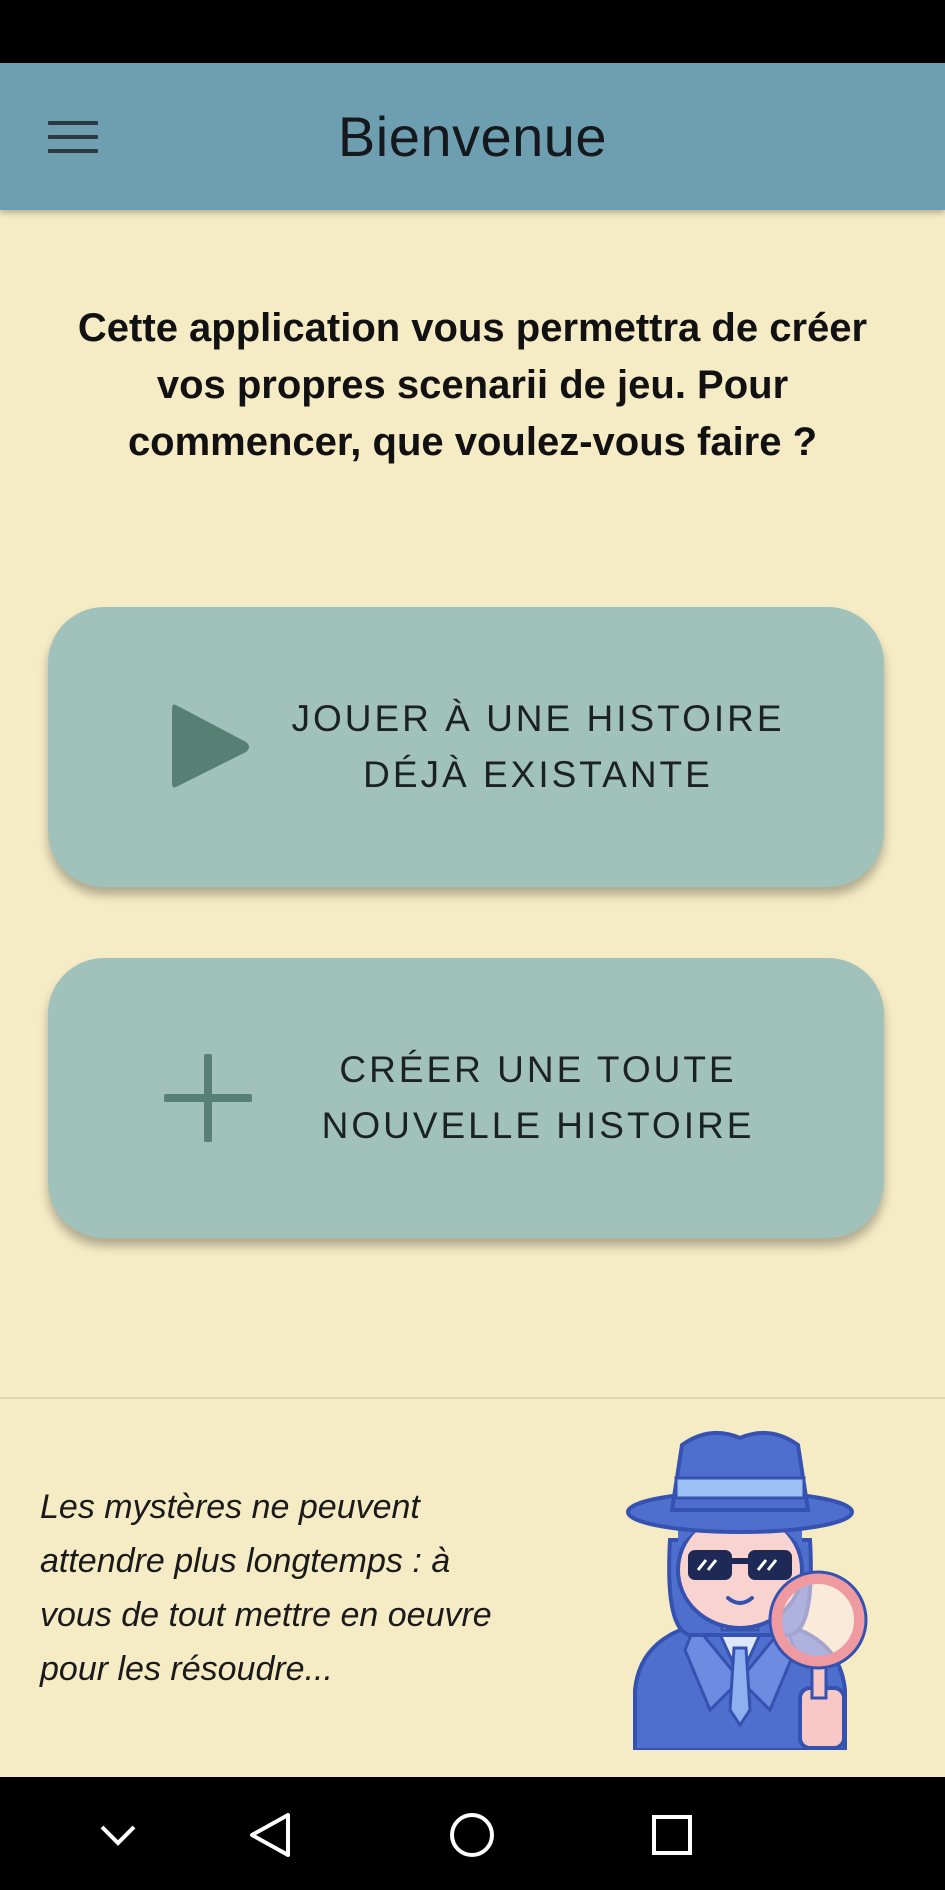 The width and height of the screenshot is (945, 1890). Describe the element at coordinates (538, 747) in the screenshot. I see `play-existing-story-label: JOUER À UNE HISTOIRE DÉJÀ EXISTANTE` at that location.